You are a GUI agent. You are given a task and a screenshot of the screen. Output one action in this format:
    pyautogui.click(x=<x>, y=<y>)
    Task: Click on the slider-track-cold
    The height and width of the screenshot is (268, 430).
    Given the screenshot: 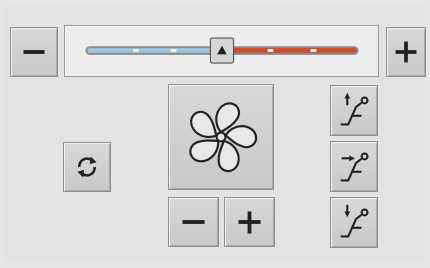 What is the action you would take?
    pyautogui.click(x=154, y=50)
    